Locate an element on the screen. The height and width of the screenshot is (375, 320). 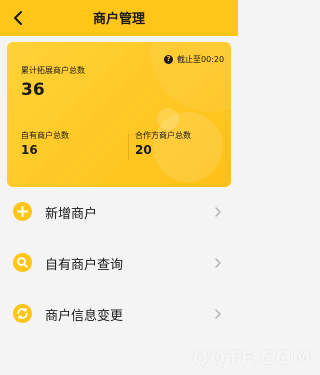
own-merchants-label: 自有商户总数 is located at coordinates (45, 135).